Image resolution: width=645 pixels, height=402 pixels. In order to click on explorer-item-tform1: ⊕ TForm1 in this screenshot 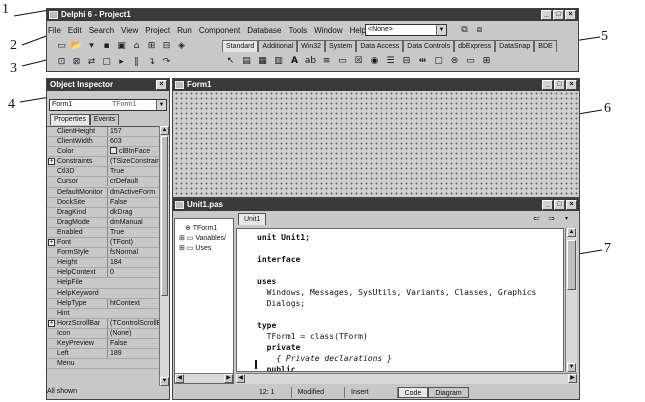, I will do `click(201, 228)`.